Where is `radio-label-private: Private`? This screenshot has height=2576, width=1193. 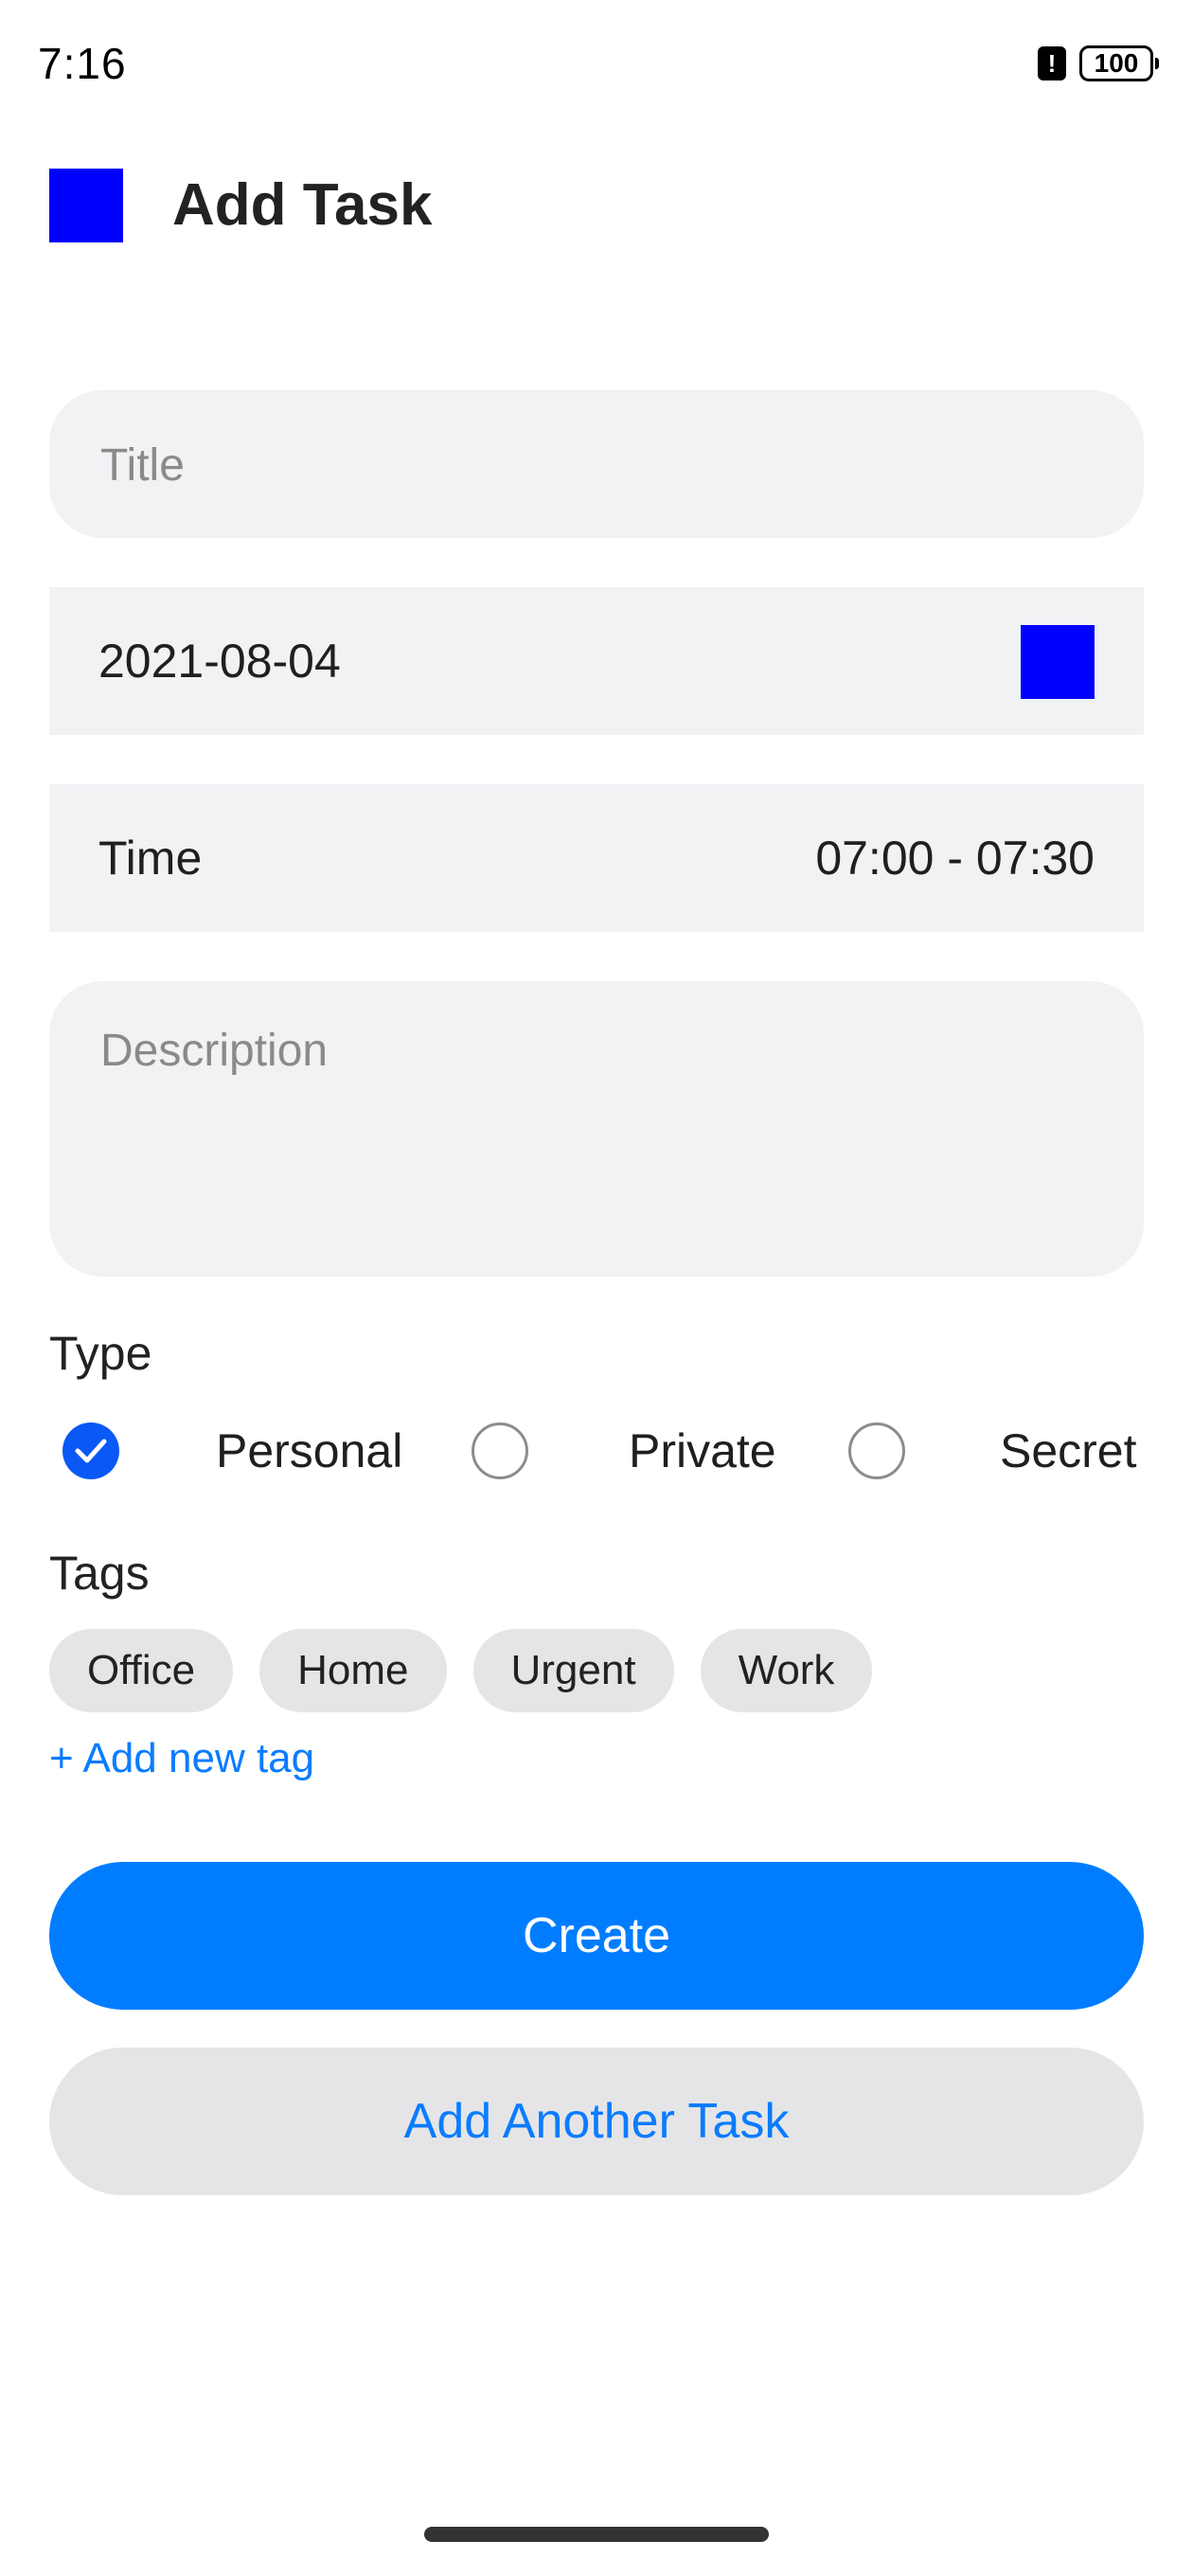 radio-label-private: Private is located at coordinates (702, 1451).